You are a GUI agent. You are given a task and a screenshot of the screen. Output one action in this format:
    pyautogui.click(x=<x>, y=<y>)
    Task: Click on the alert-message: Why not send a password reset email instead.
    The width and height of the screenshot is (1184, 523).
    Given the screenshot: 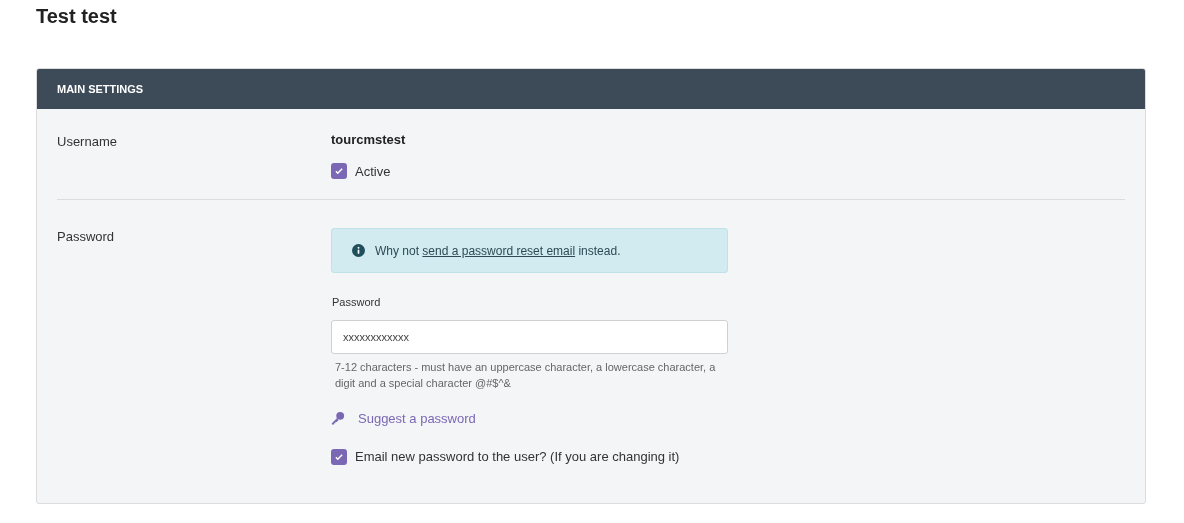 What is the action you would take?
    pyautogui.click(x=498, y=251)
    